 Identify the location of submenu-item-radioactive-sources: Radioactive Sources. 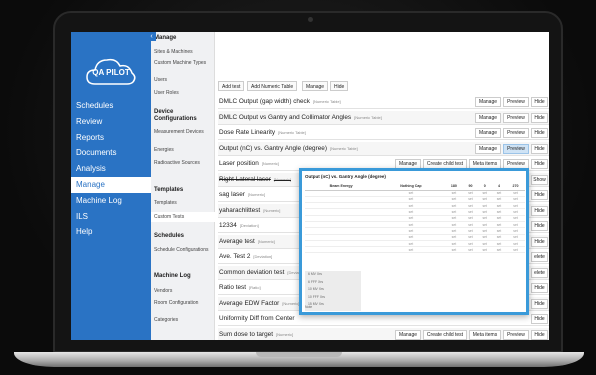
(184, 163).